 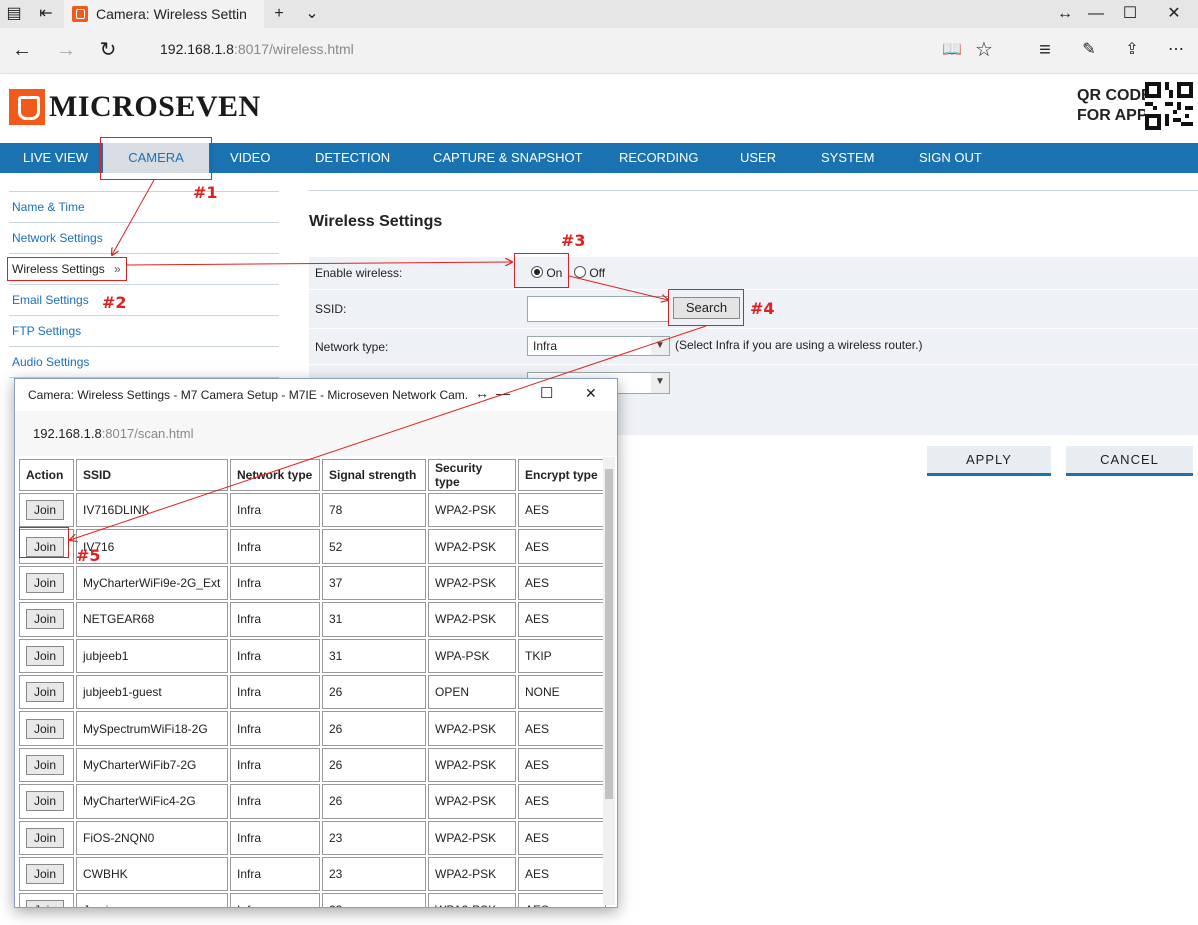 I want to click on arrow-on-to-search, so click(x=618, y=287).